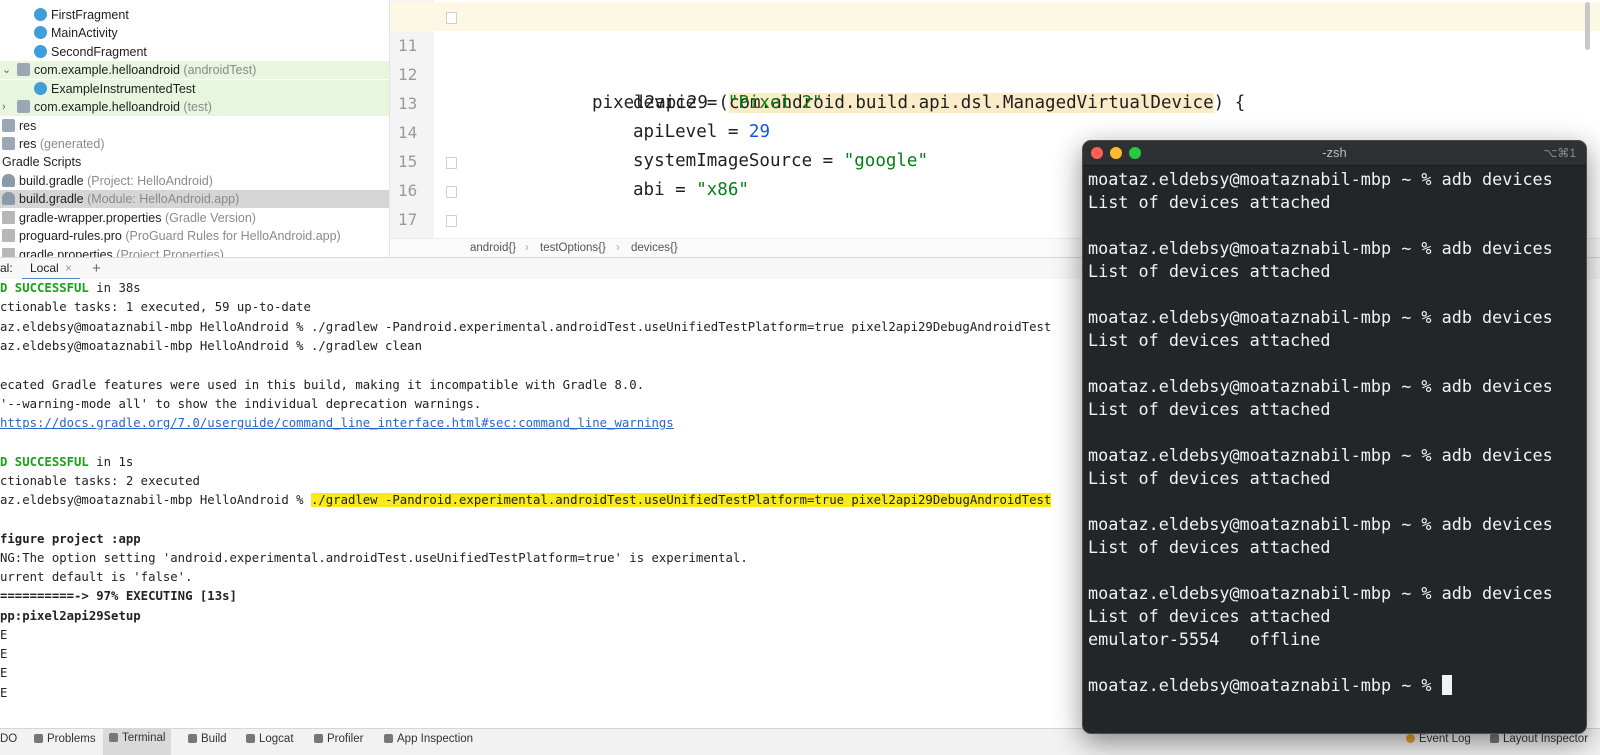  Describe the element at coordinates (70, 616) in the screenshot. I see `terminal-line: pp:pixel2api29Setup` at that location.